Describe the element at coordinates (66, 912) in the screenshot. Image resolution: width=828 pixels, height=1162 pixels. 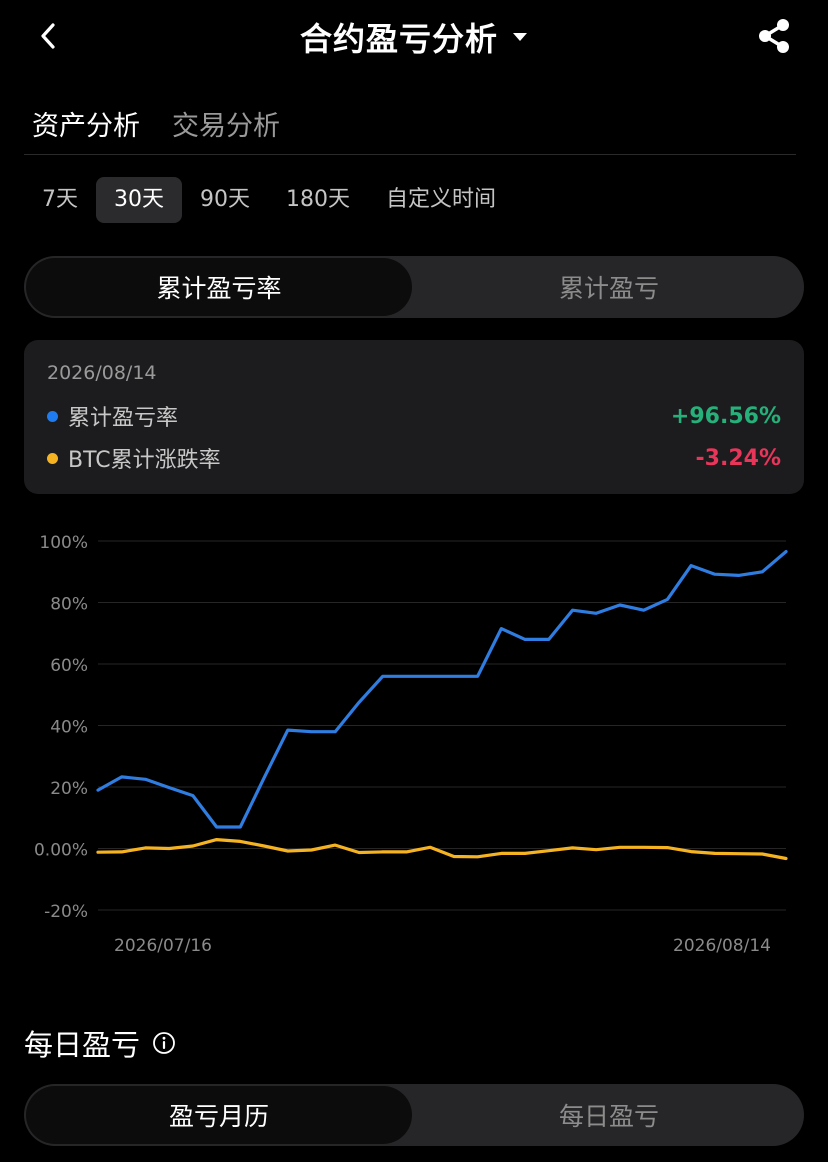
I see `y-tick-label: -20%` at that location.